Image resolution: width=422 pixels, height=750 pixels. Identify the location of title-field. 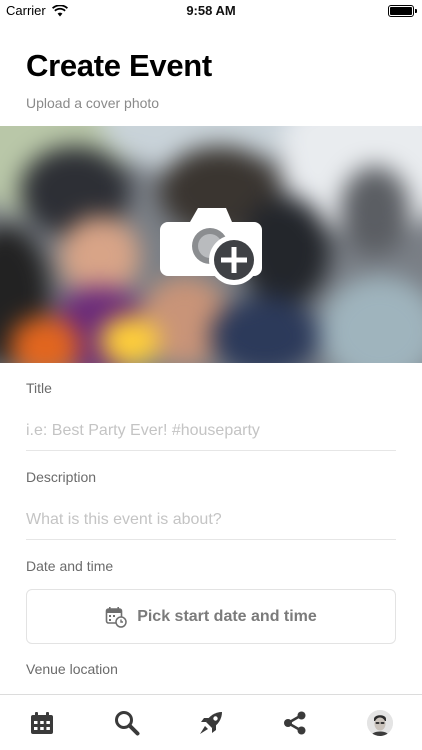
(211, 432).